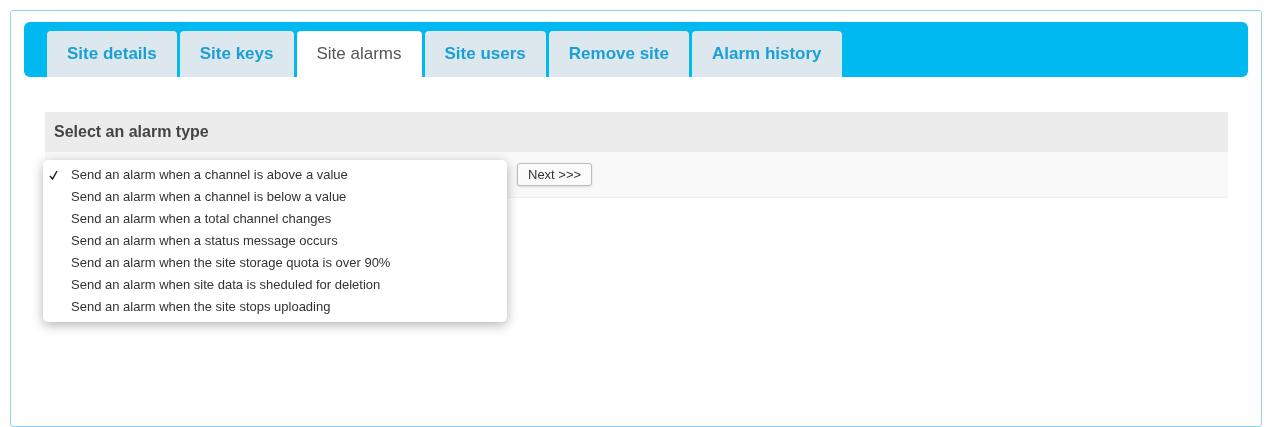 This screenshot has height=427, width=1266. I want to click on menu-option: Send an alarm when site data is sheduled for deletion, so click(275, 285).